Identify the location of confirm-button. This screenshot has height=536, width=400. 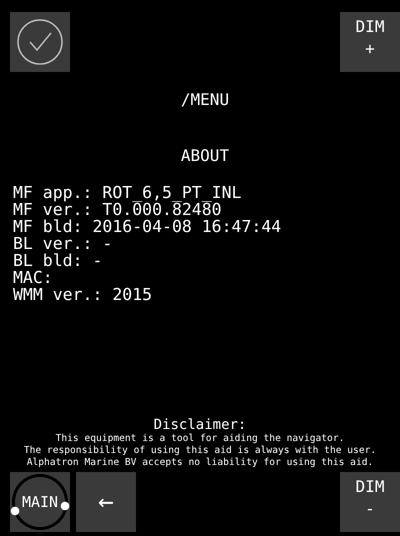
(40, 42).